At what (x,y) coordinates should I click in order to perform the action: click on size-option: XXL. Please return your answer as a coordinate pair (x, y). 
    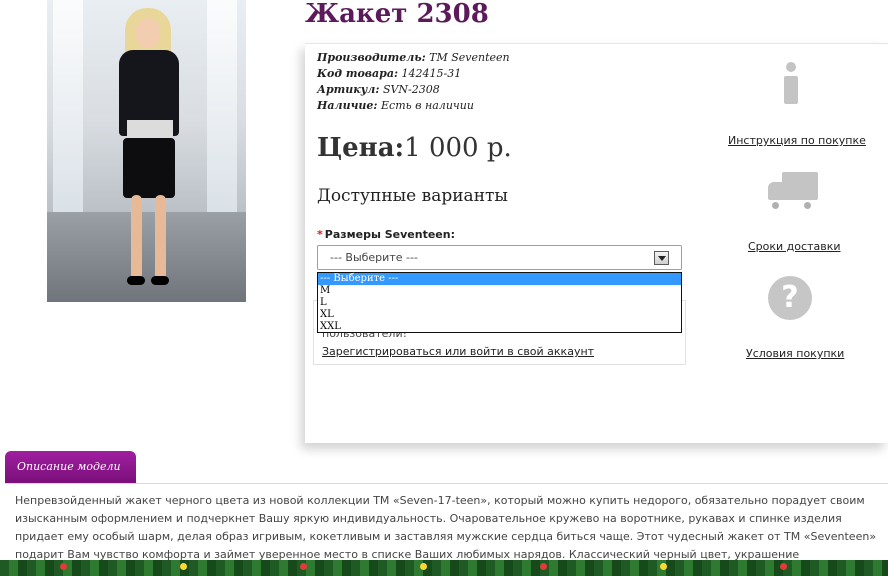
    Looking at the image, I should click on (499, 327).